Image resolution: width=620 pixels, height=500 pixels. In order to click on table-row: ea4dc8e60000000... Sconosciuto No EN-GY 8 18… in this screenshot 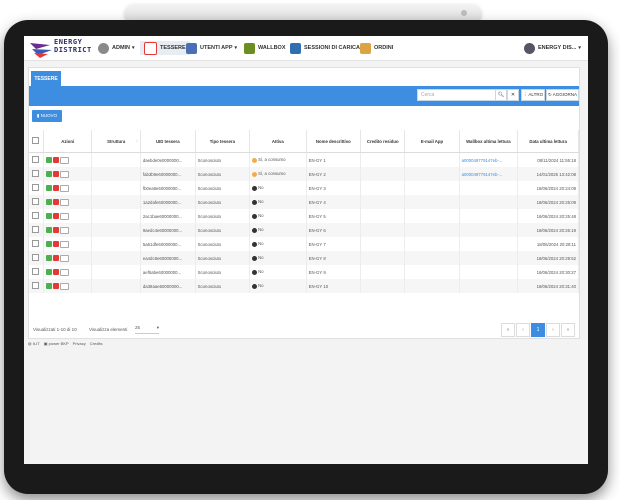, I will do `click(304, 258)`.